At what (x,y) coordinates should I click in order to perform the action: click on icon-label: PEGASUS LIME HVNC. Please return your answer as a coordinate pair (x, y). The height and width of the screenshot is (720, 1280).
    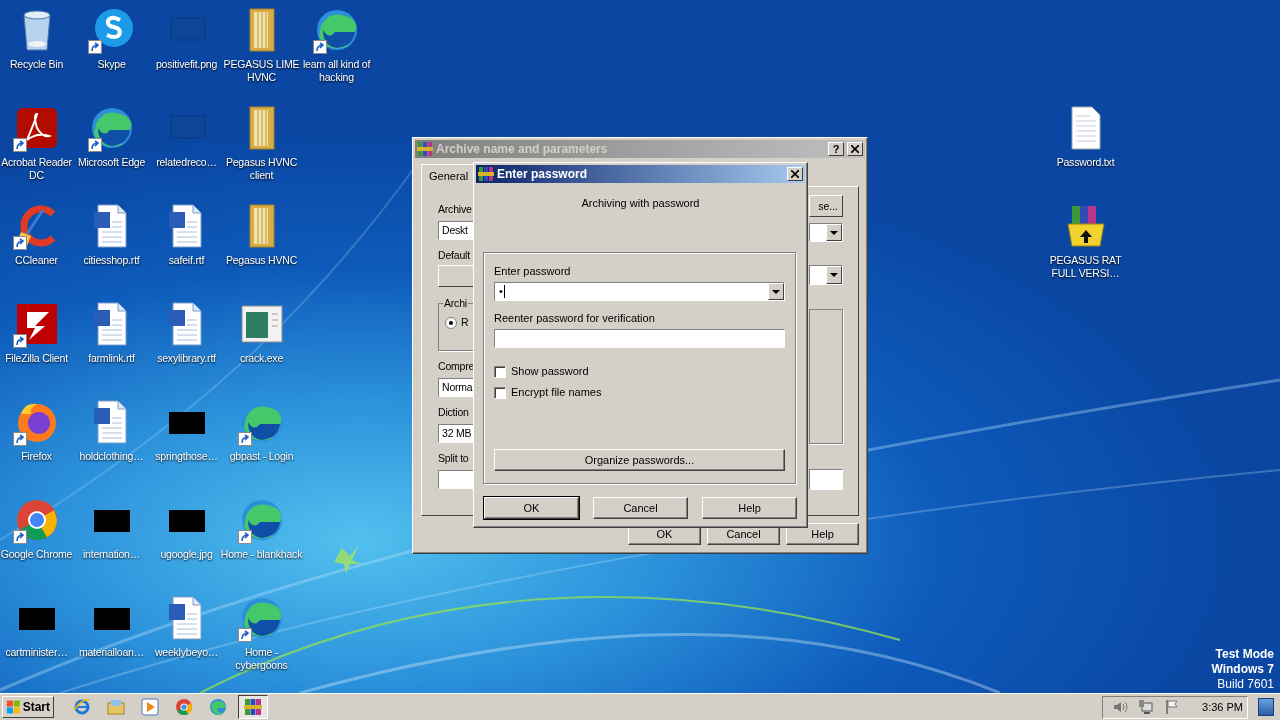
    Looking at the image, I should click on (261, 71).